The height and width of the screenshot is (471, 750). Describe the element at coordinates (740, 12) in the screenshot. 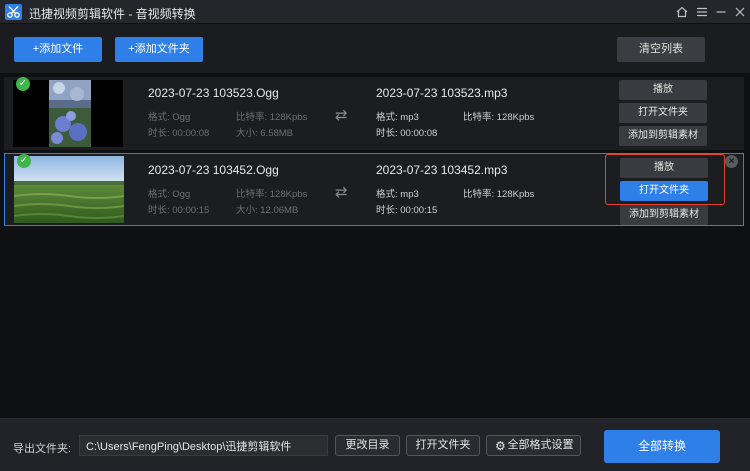

I see `close-icon` at that location.